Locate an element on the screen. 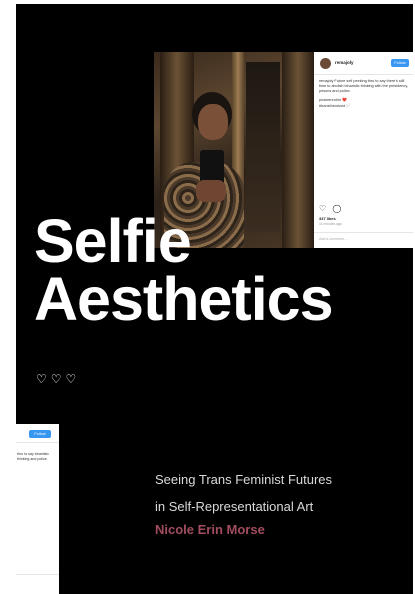  title-line-2: Aesthetics is located at coordinates (184, 299).